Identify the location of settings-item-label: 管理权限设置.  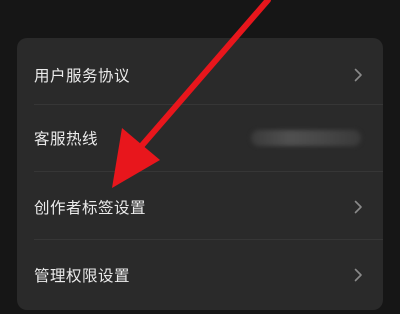
(82, 276).